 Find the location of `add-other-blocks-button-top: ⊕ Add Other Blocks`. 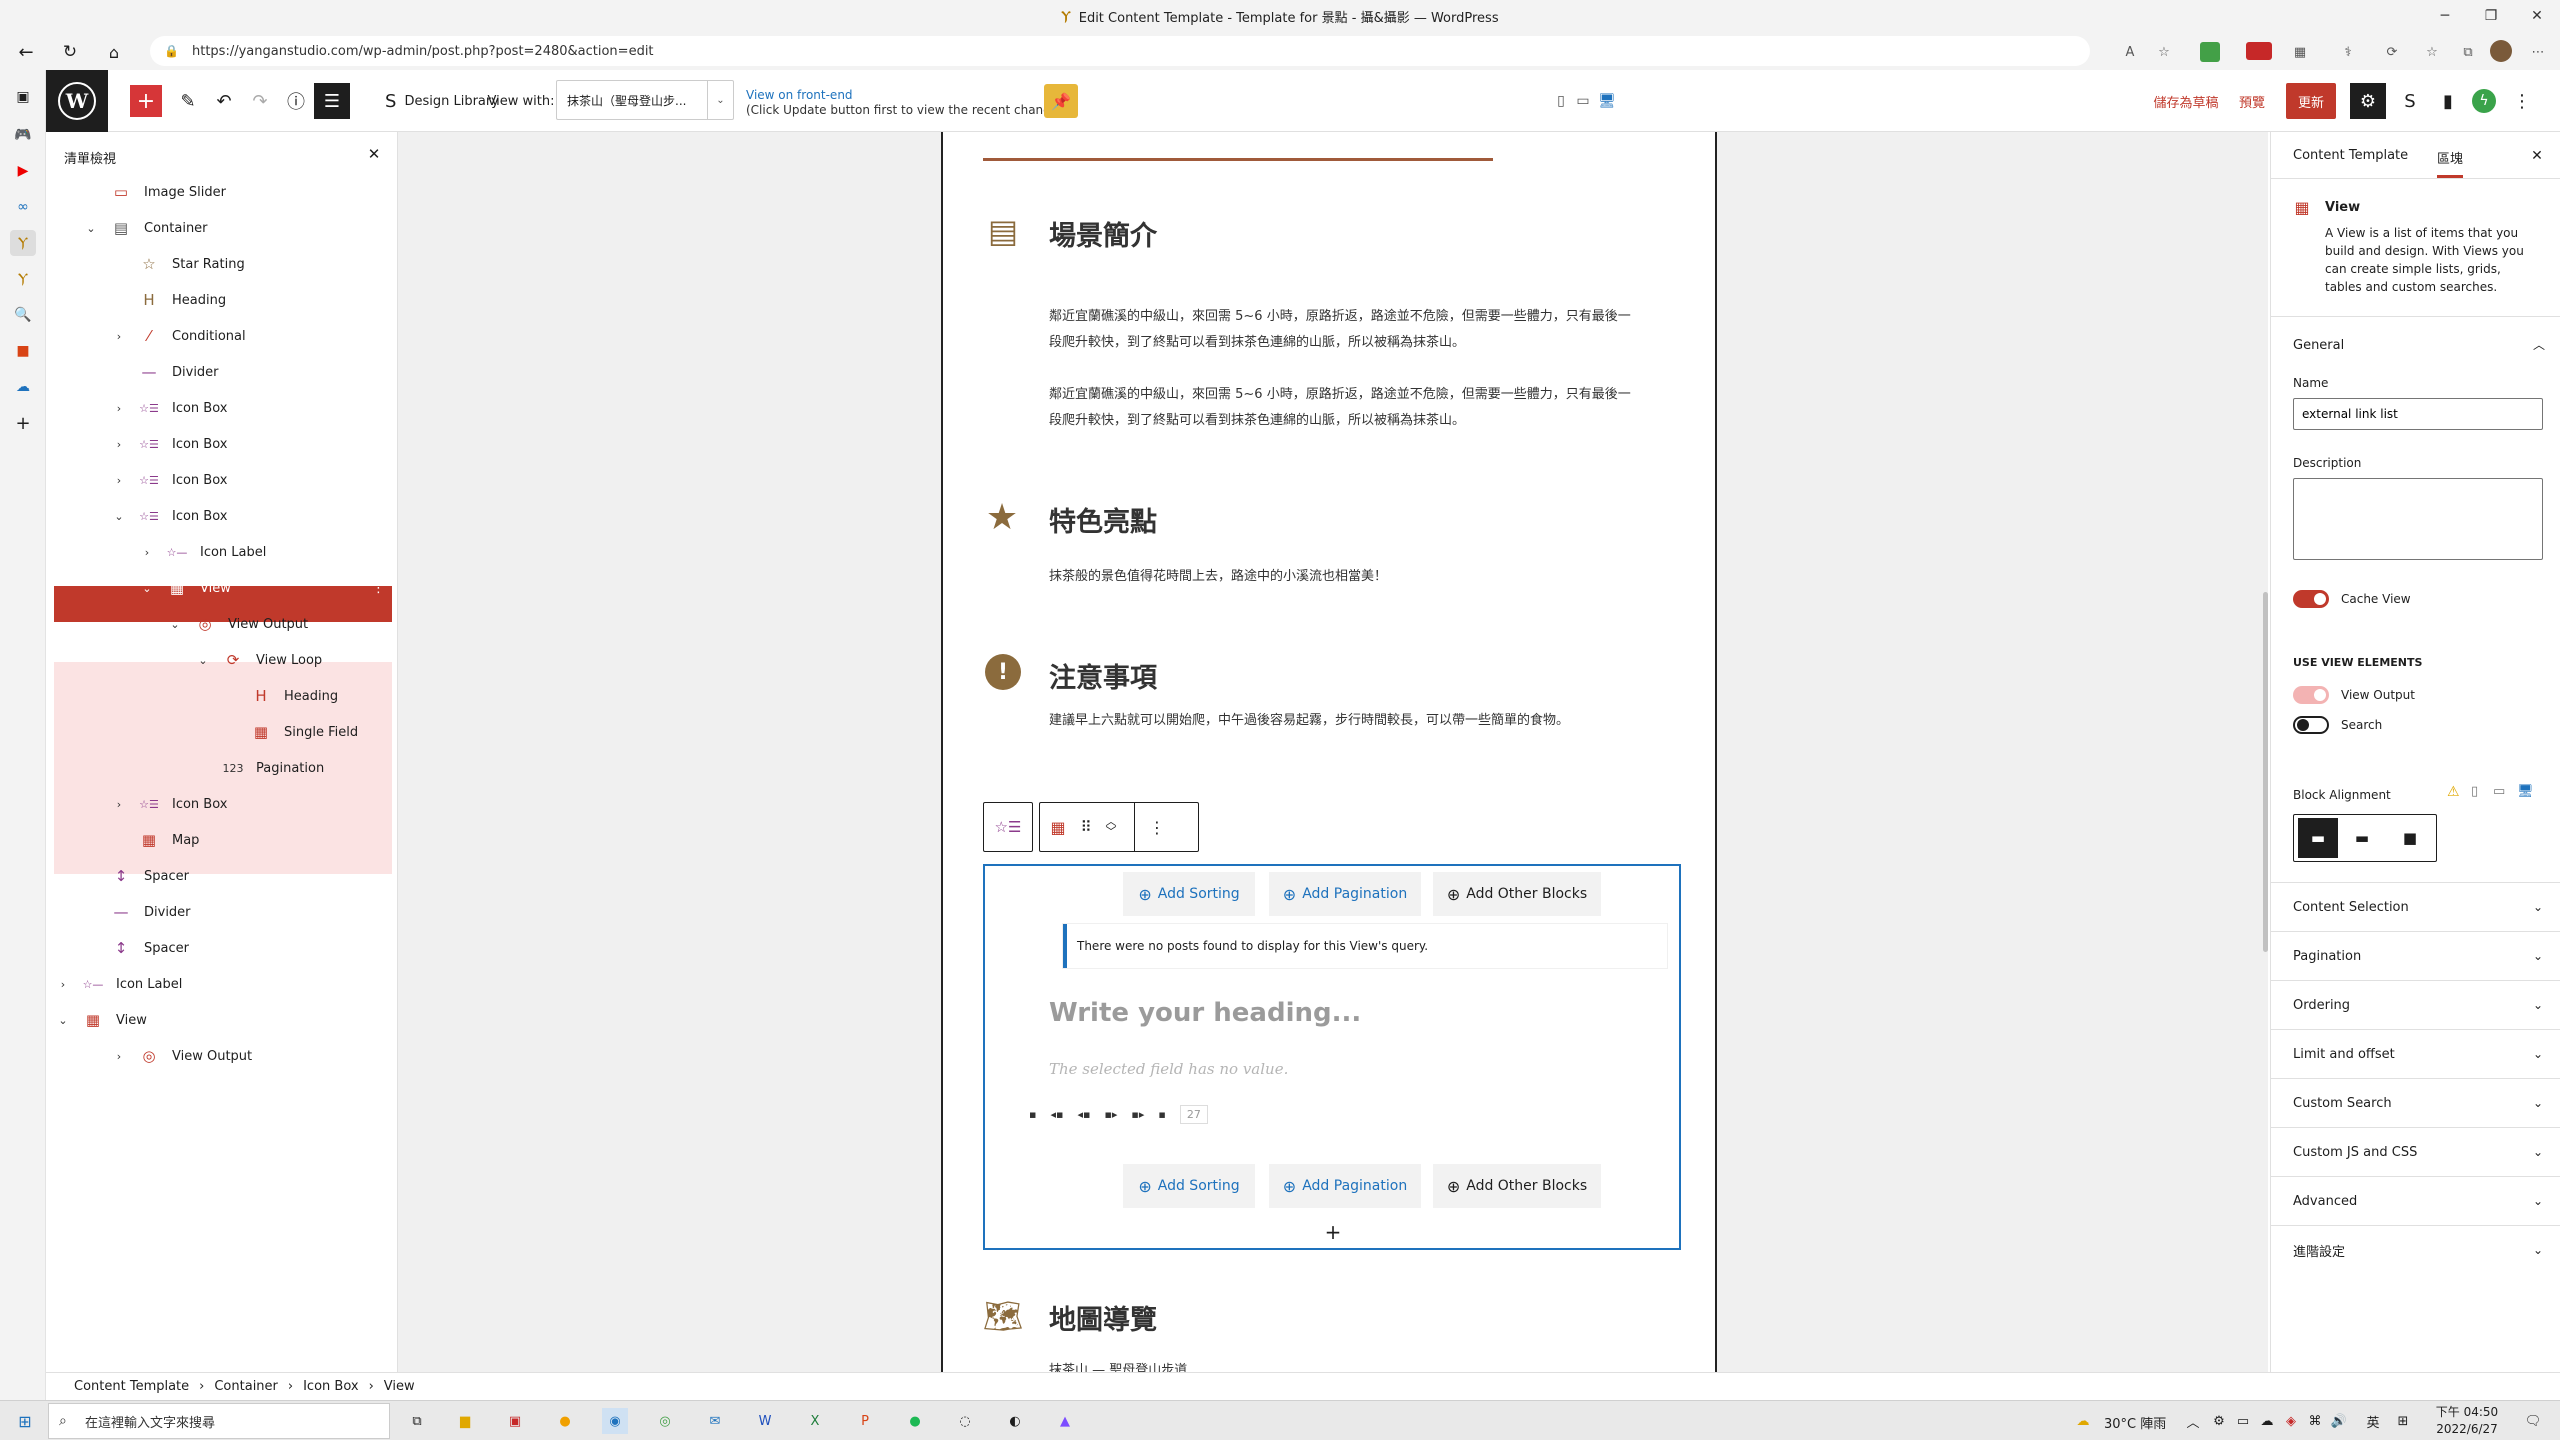

add-other-blocks-button-top: ⊕ Add Other Blocks is located at coordinates (1517, 894).